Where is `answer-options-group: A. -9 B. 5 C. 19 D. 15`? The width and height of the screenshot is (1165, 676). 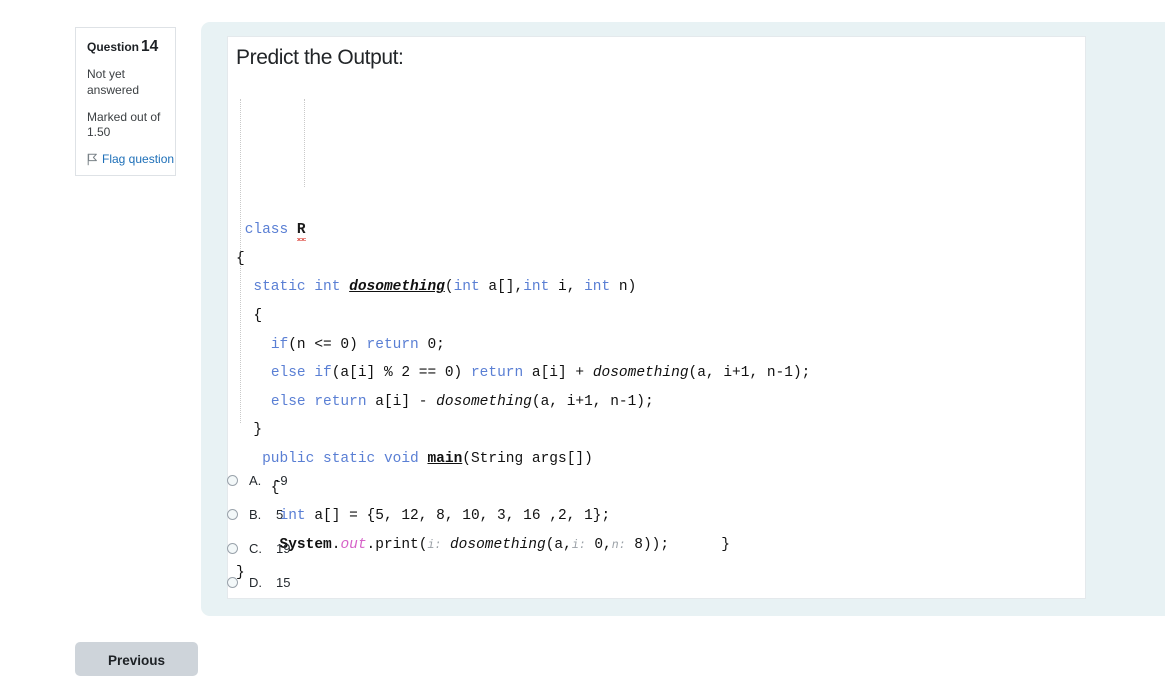
answer-options-group: A. -9 B. 5 C. 19 D. 15 is located at coordinates (477, 531).